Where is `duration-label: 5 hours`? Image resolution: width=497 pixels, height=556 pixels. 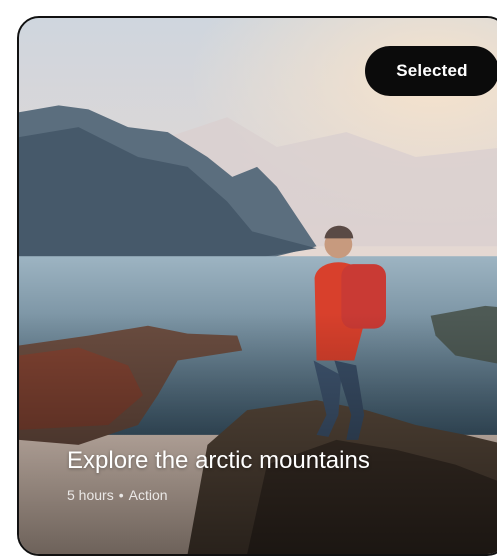
duration-label: 5 hours is located at coordinates (90, 495).